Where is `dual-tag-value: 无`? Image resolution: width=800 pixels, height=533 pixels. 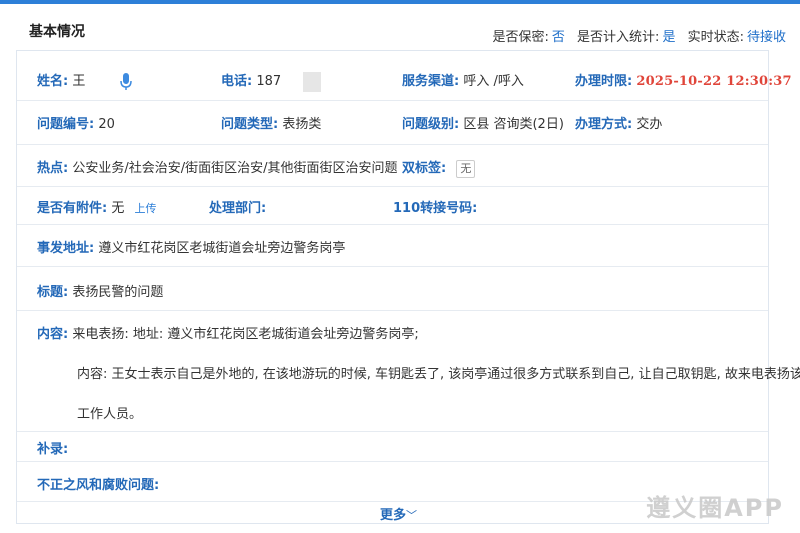 dual-tag-value: 无 is located at coordinates (466, 168).